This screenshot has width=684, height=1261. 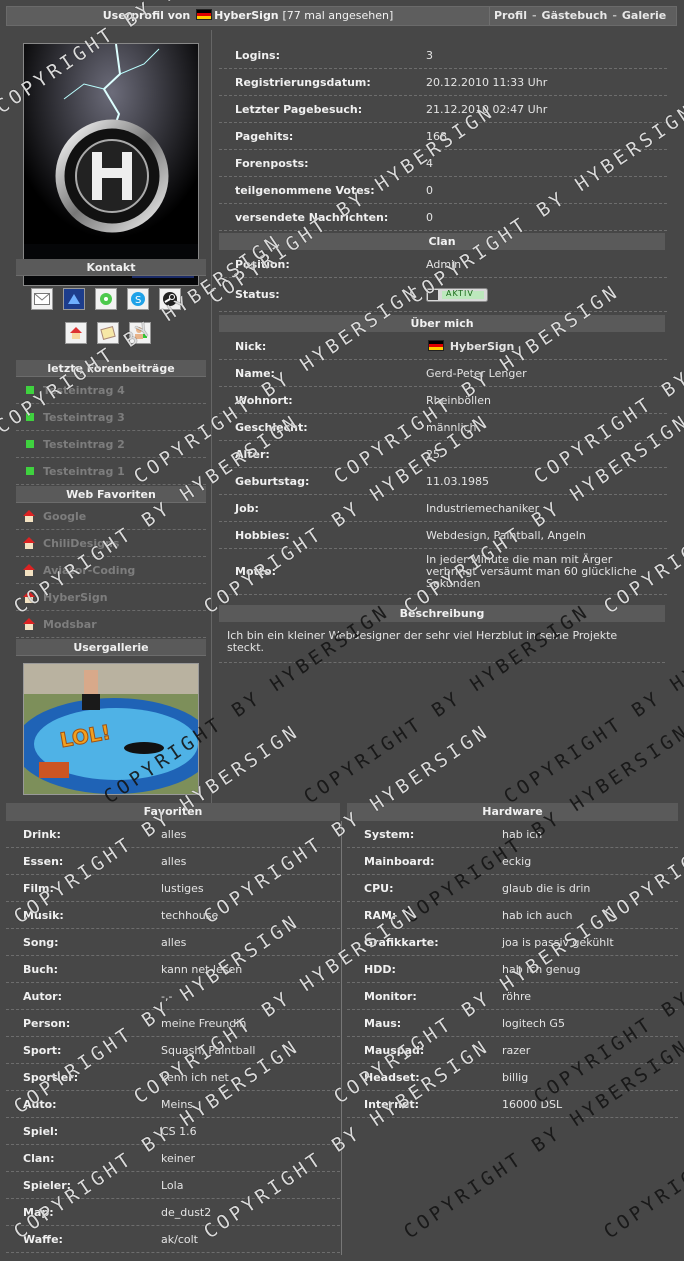 I want to click on row-value: ak/colt, so click(x=179, y=1239).